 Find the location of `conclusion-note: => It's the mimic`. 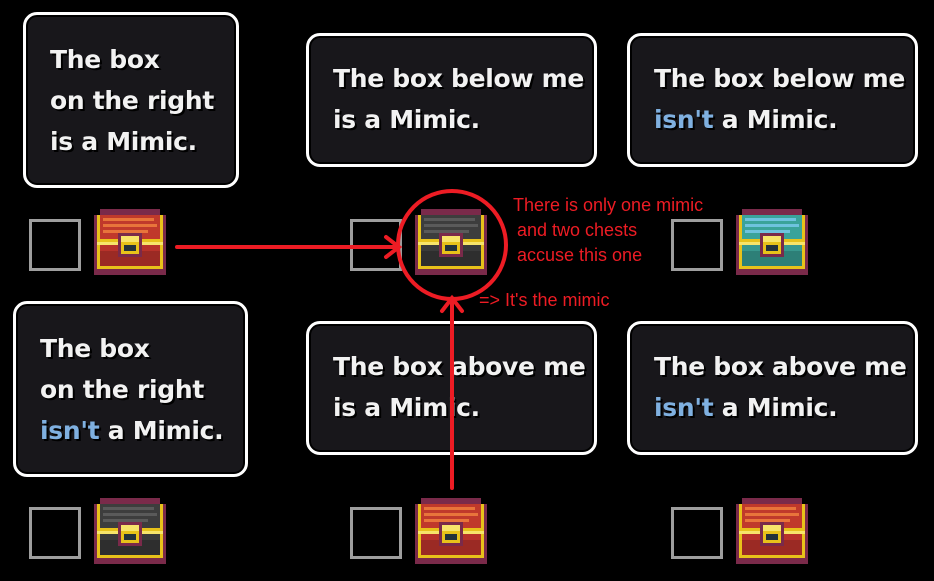

conclusion-note: => It's the mimic is located at coordinates (544, 300).